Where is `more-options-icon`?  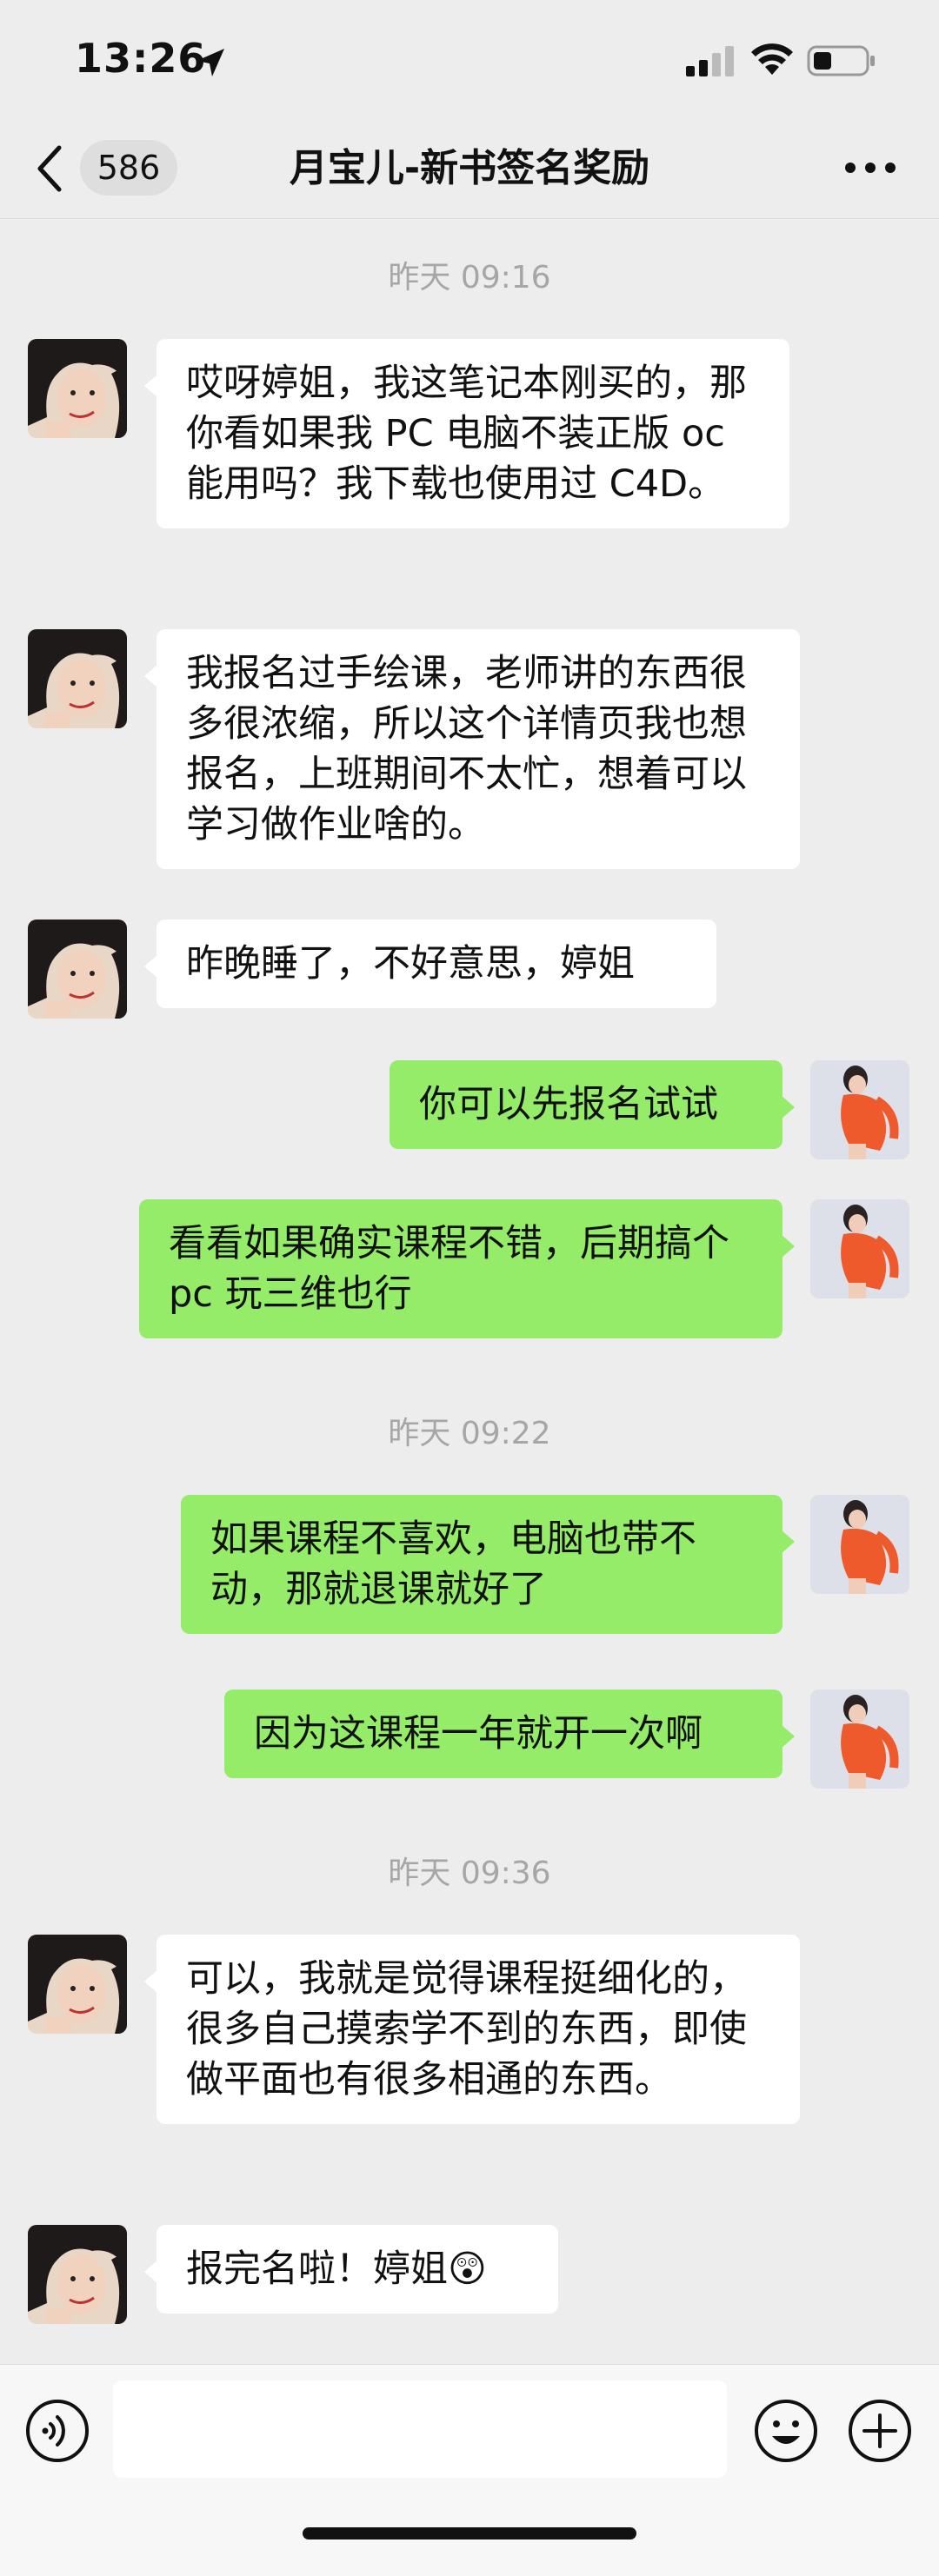 more-options-icon is located at coordinates (870, 168).